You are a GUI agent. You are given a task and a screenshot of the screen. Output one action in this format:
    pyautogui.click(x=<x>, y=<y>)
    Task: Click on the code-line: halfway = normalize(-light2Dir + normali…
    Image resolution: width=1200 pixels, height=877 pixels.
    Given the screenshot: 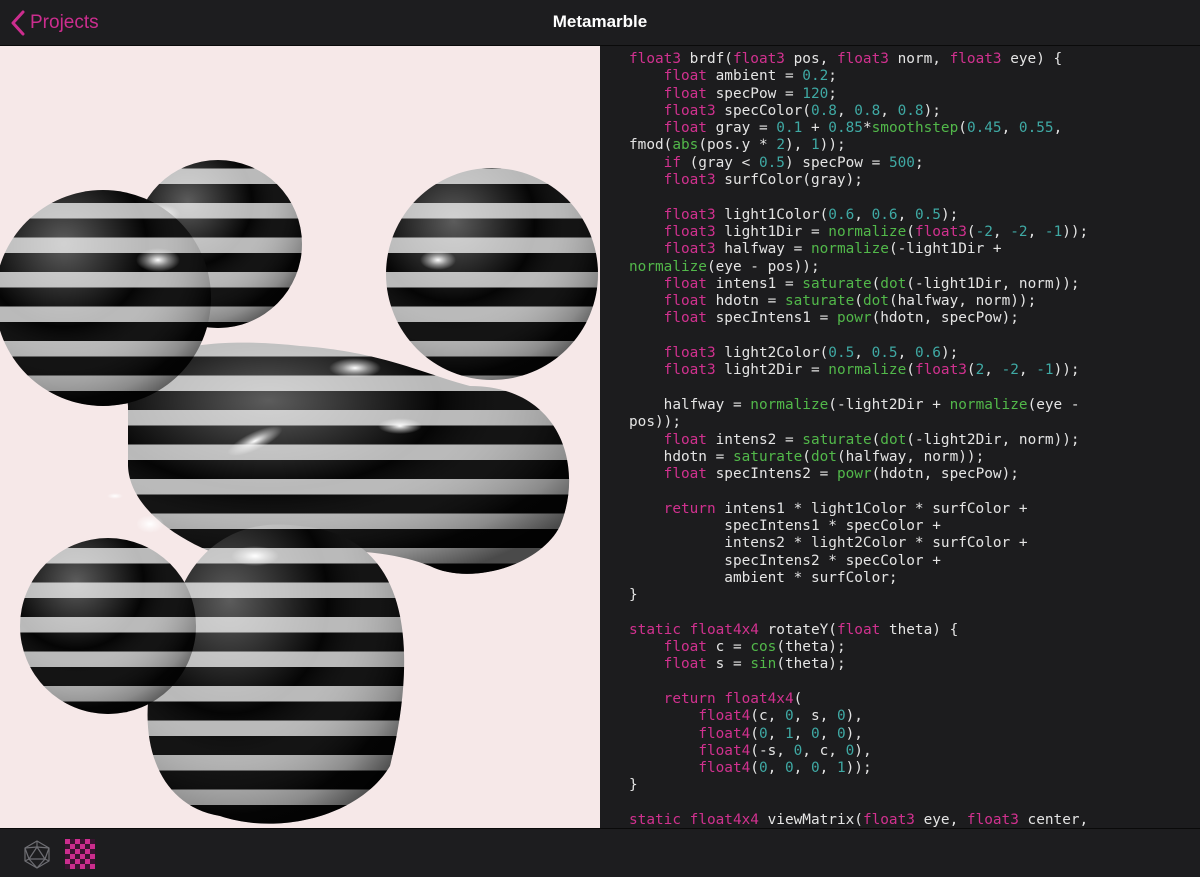 What is the action you would take?
    pyautogui.click(x=911, y=405)
    